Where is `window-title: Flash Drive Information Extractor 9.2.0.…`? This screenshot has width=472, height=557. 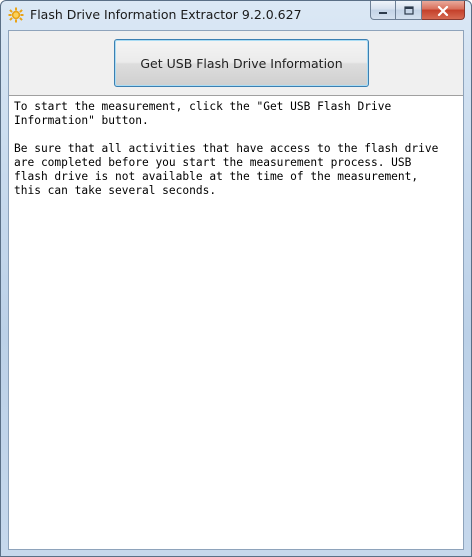
window-title: Flash Drive Information Extractor 9.2.0.… is located at coordinates (166, 14).